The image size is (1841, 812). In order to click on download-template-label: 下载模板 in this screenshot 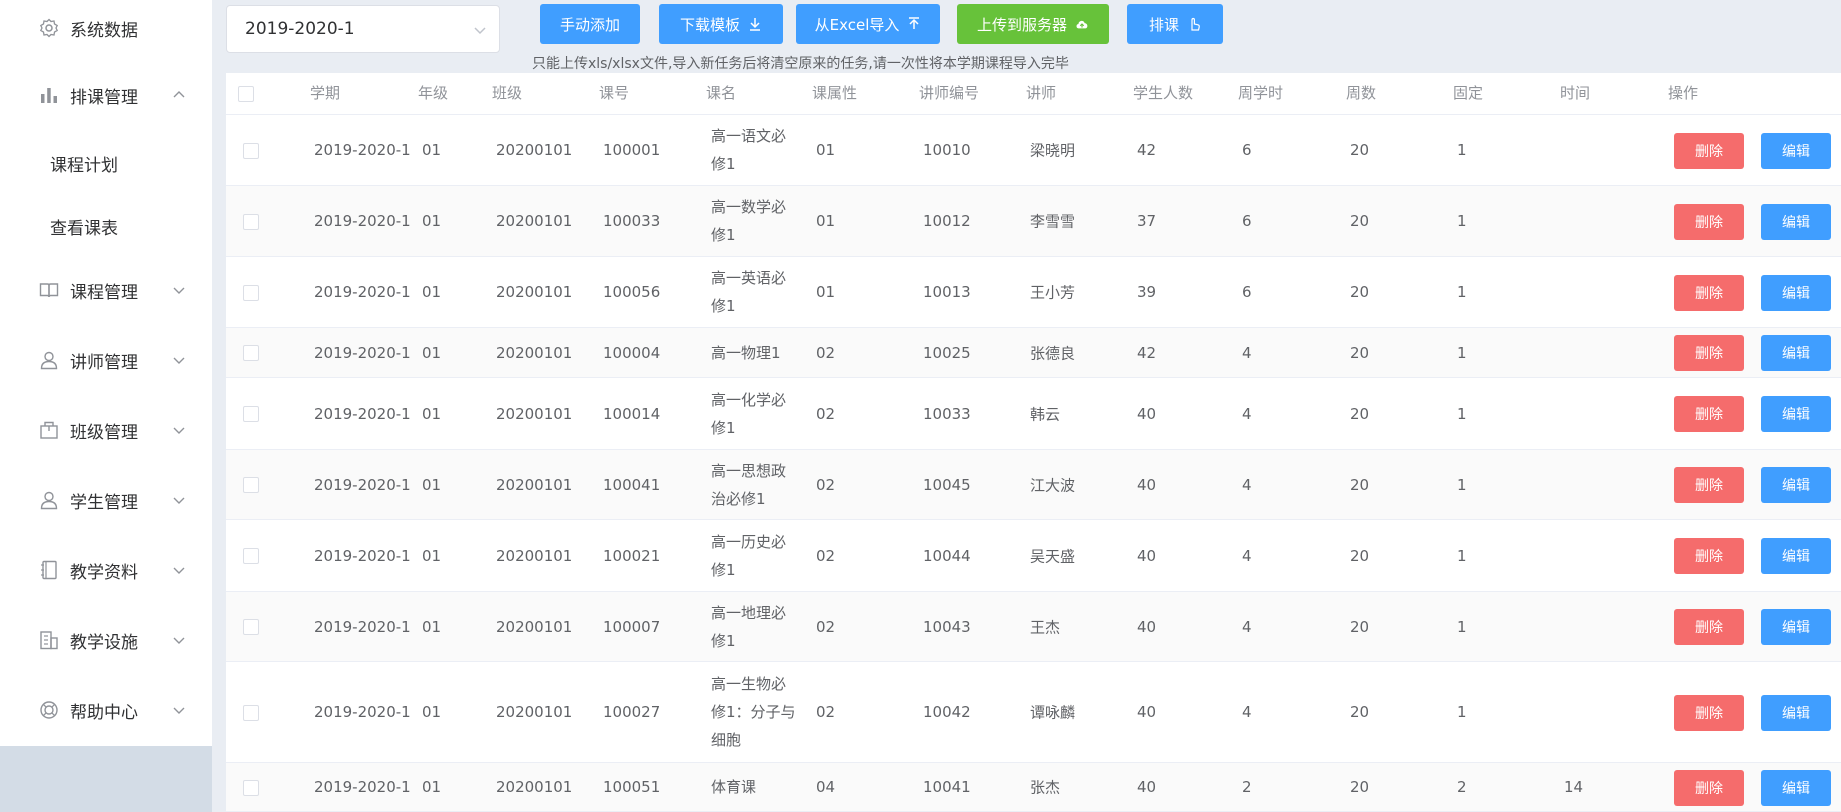, I will do `click(709, 24)`.